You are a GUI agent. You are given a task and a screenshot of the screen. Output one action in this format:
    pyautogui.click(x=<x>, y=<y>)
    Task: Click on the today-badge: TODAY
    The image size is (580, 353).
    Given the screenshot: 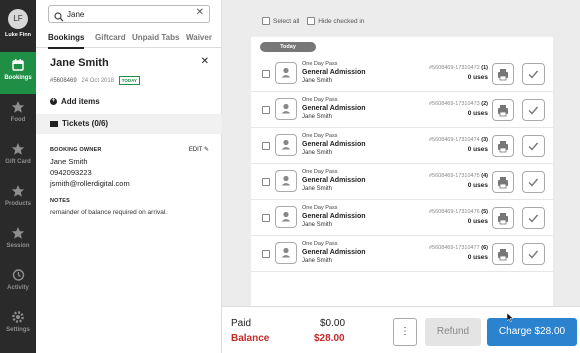 What is the action you would take?
    pyautogui.click(x=129, y=80)
    